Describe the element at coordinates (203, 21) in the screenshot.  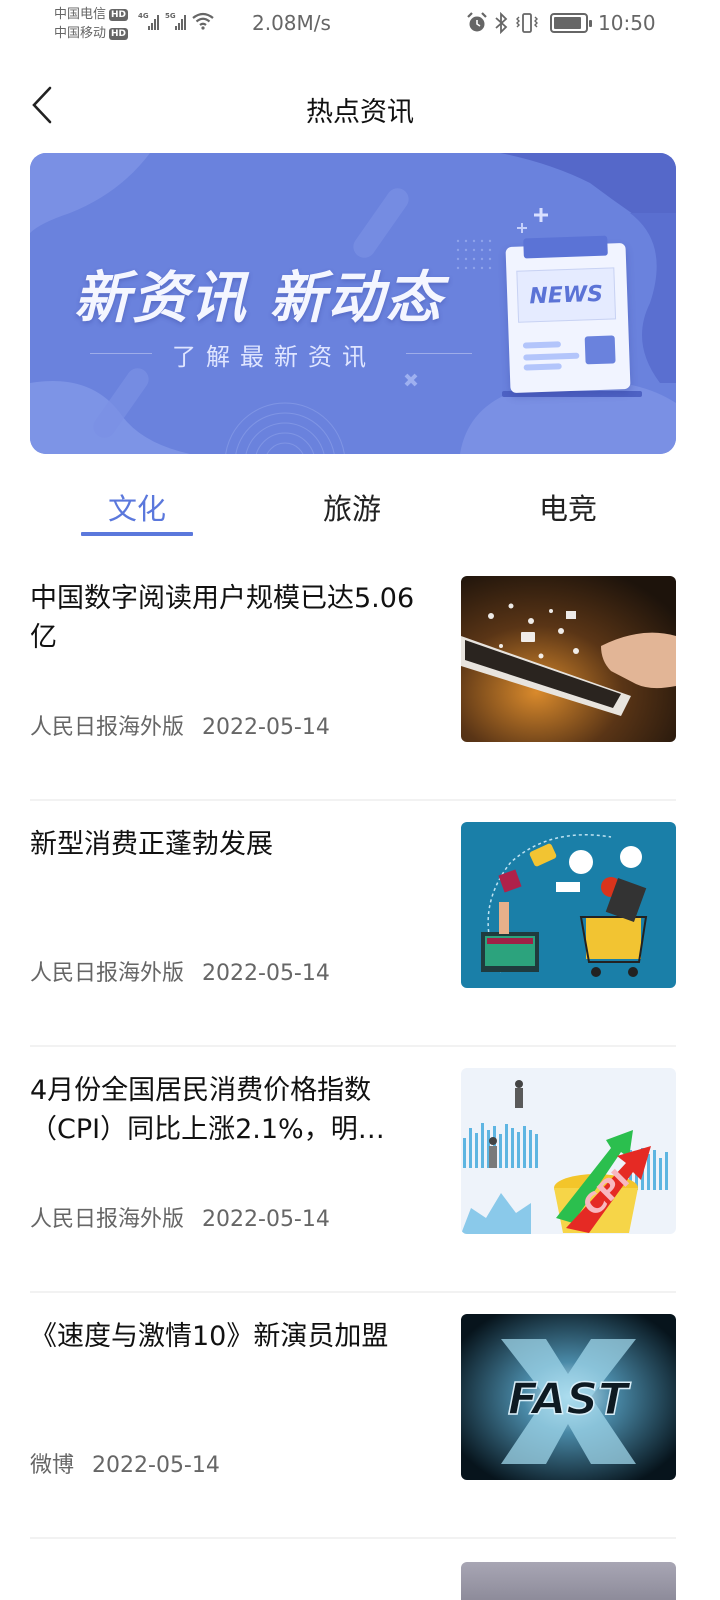
I see `wifi-icon` at that location.